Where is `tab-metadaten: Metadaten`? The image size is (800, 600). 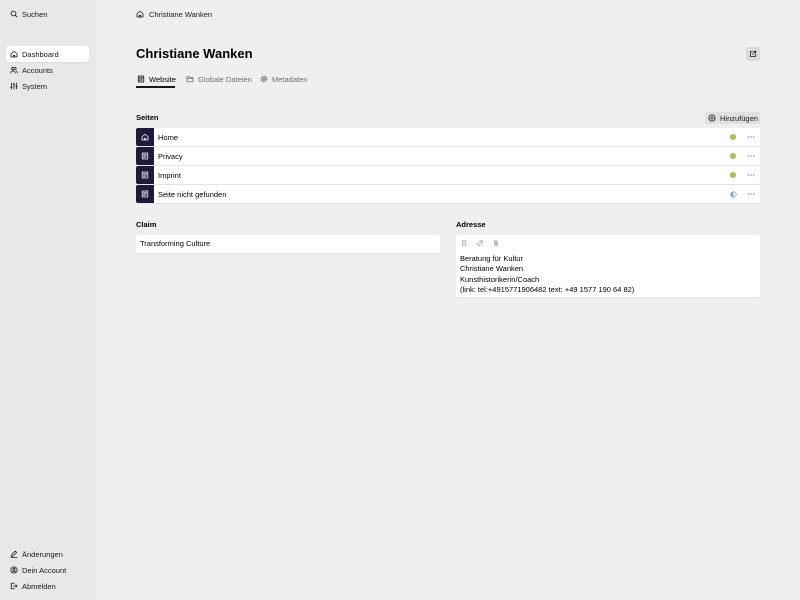
tab-metadaten: Metadaten is located at coordinates (283, 79).